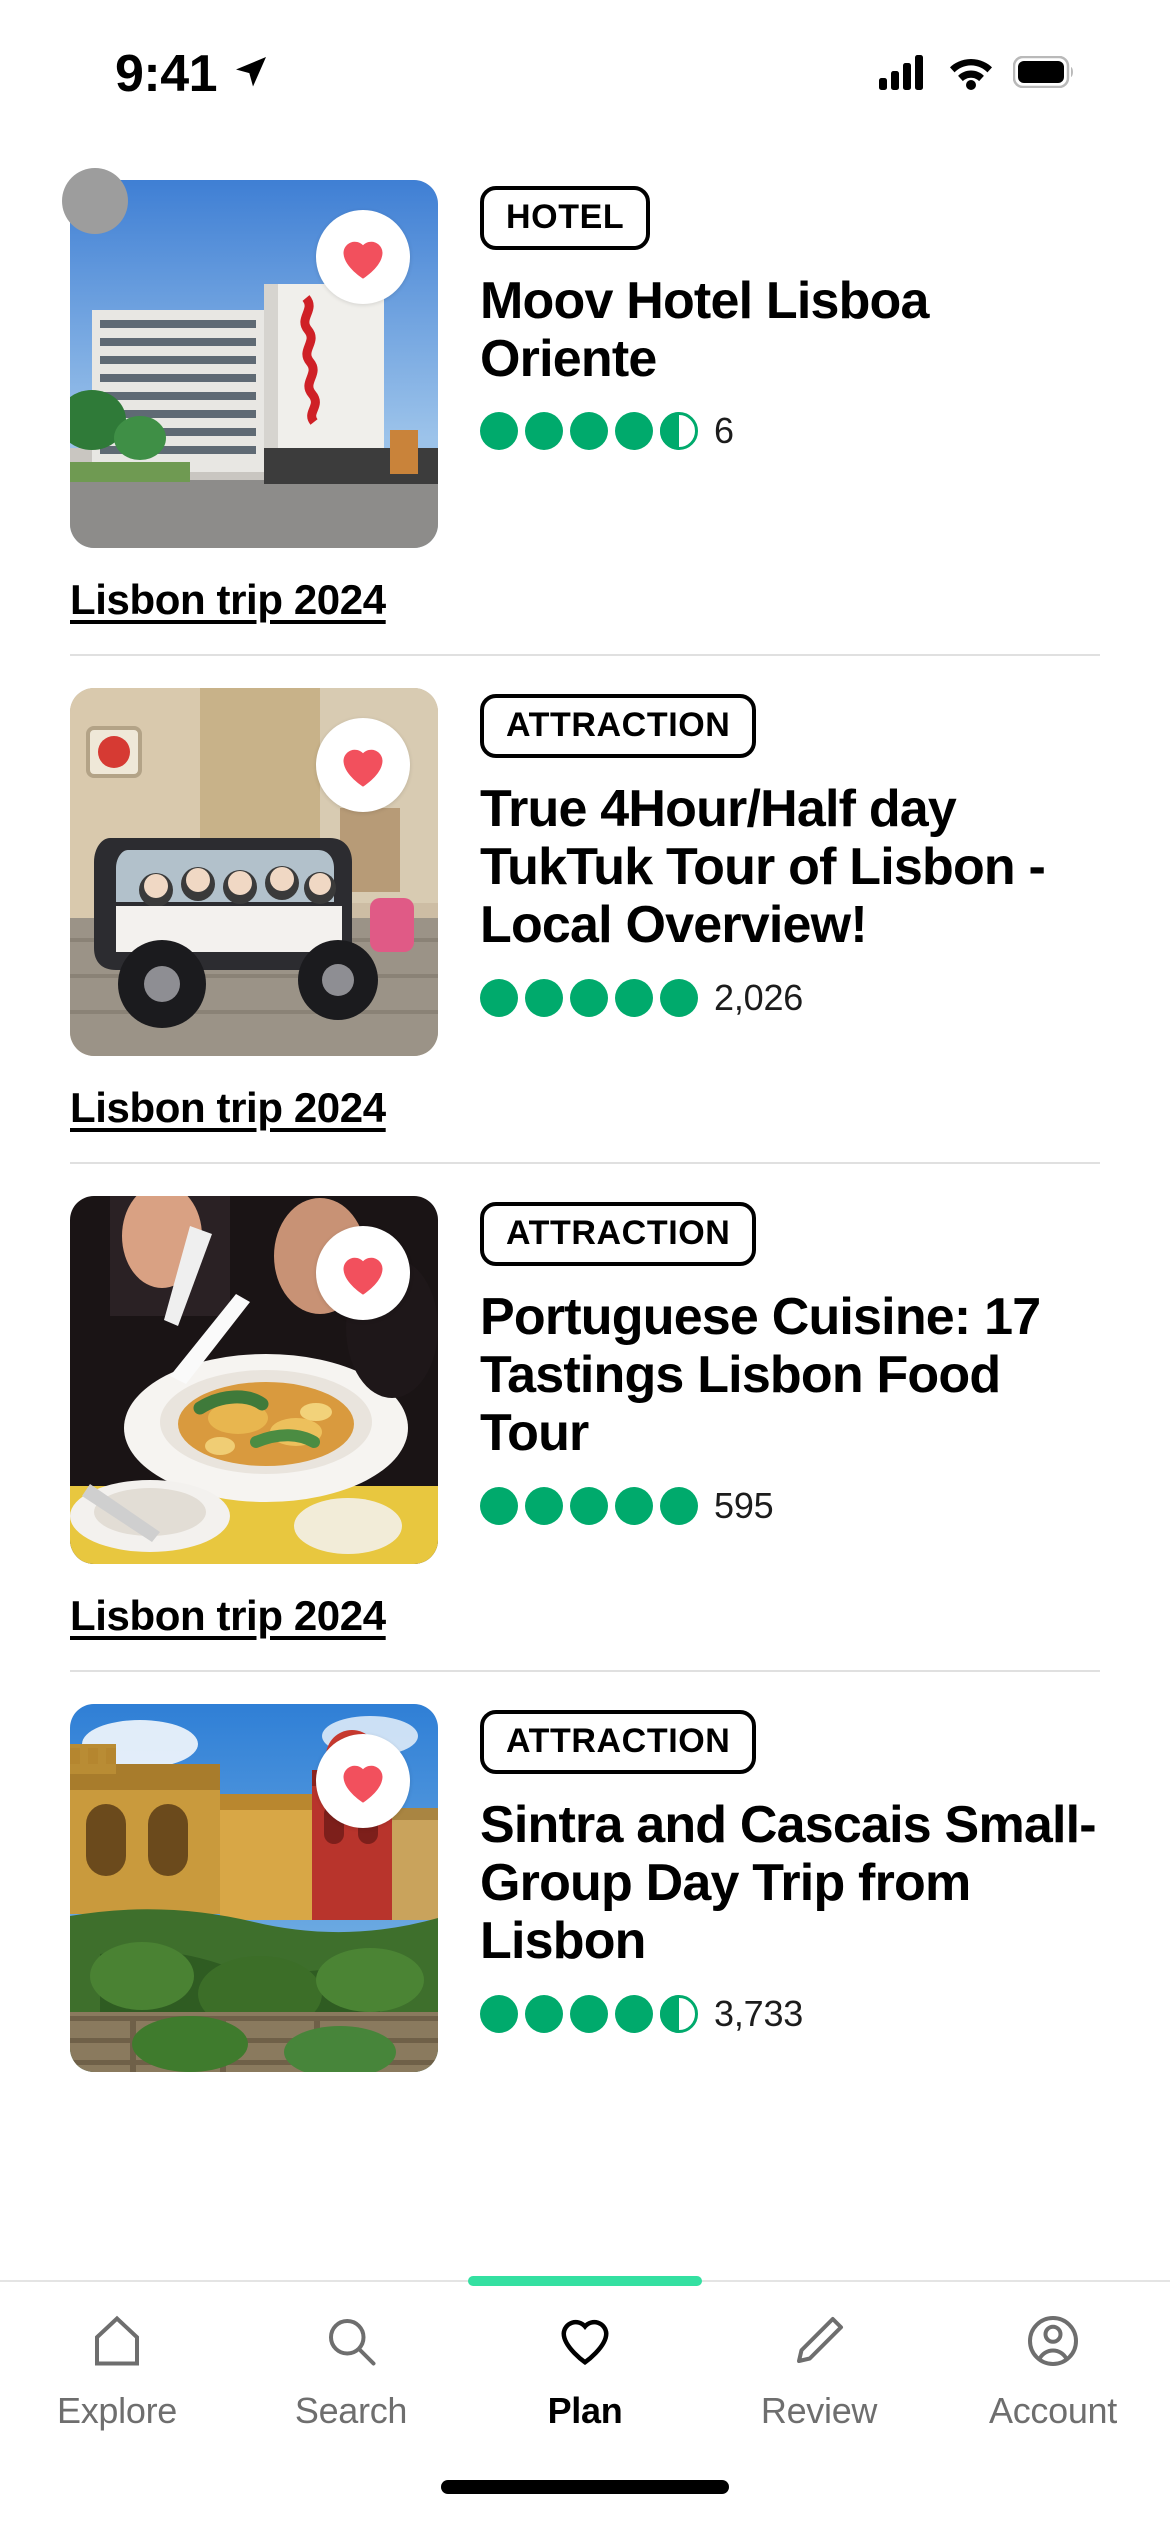 The height and width of the screenshot is (2532, 1170). Describe the element at coordinates (790, 330) in the screenshot. I see `card-title: Moov Hotel Lisboa Oriente` at that location.